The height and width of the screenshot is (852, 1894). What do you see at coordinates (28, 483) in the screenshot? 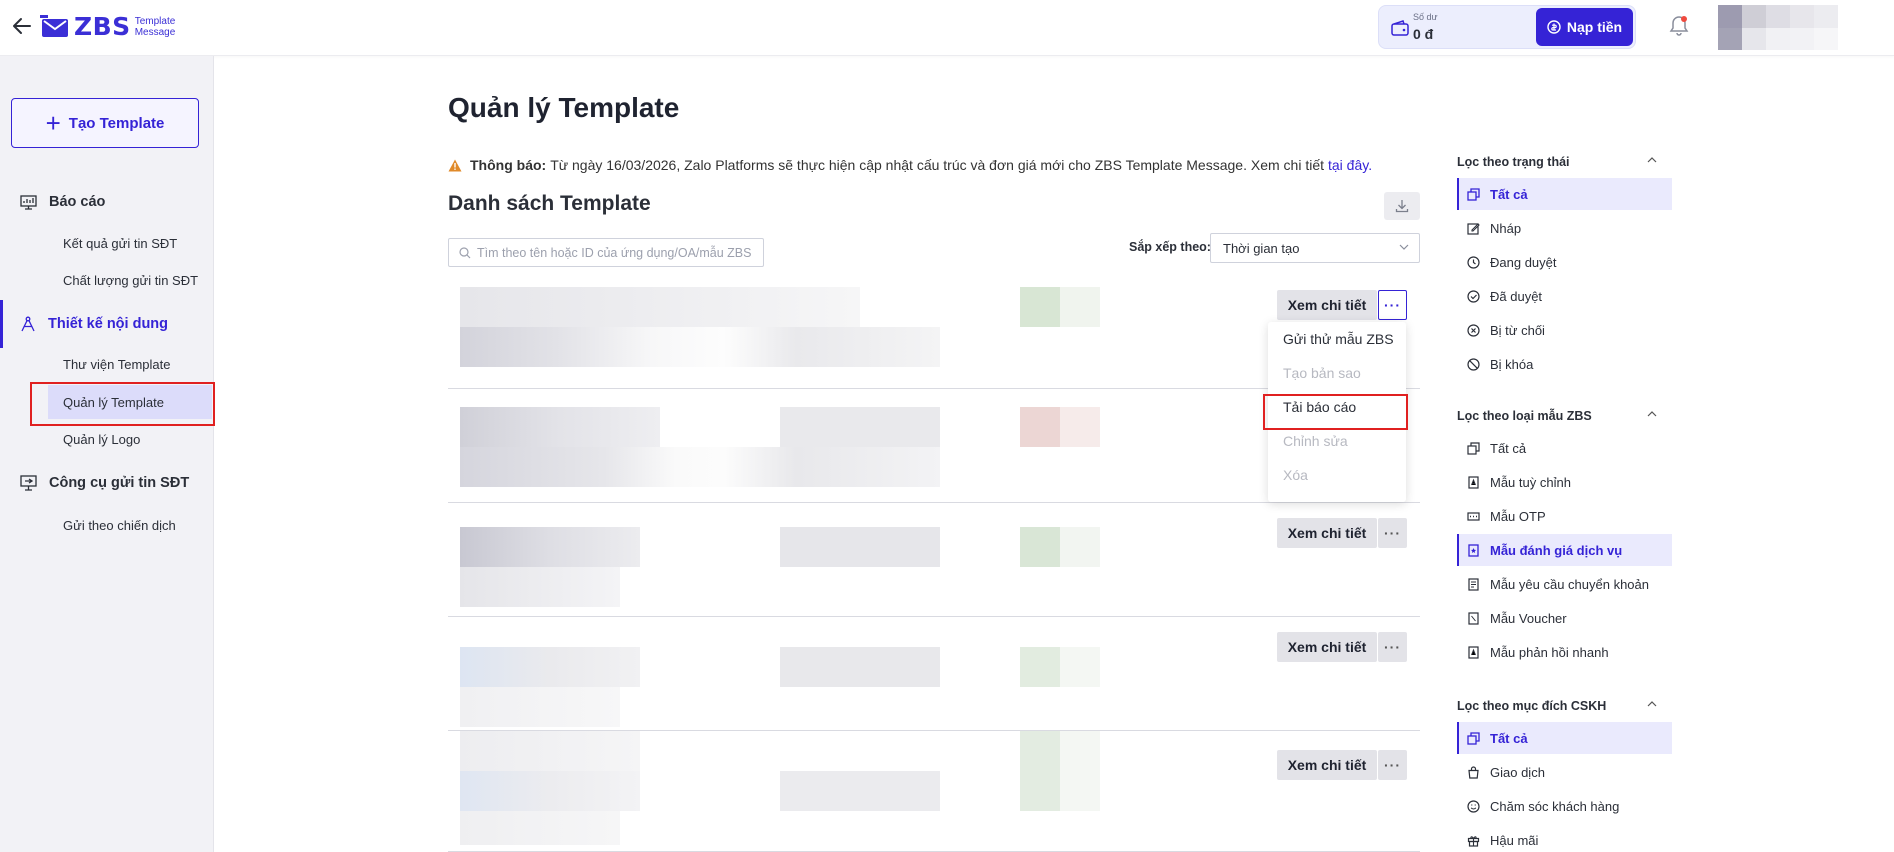
I see `monitor-send-icon` at bounding box center [28, 483].